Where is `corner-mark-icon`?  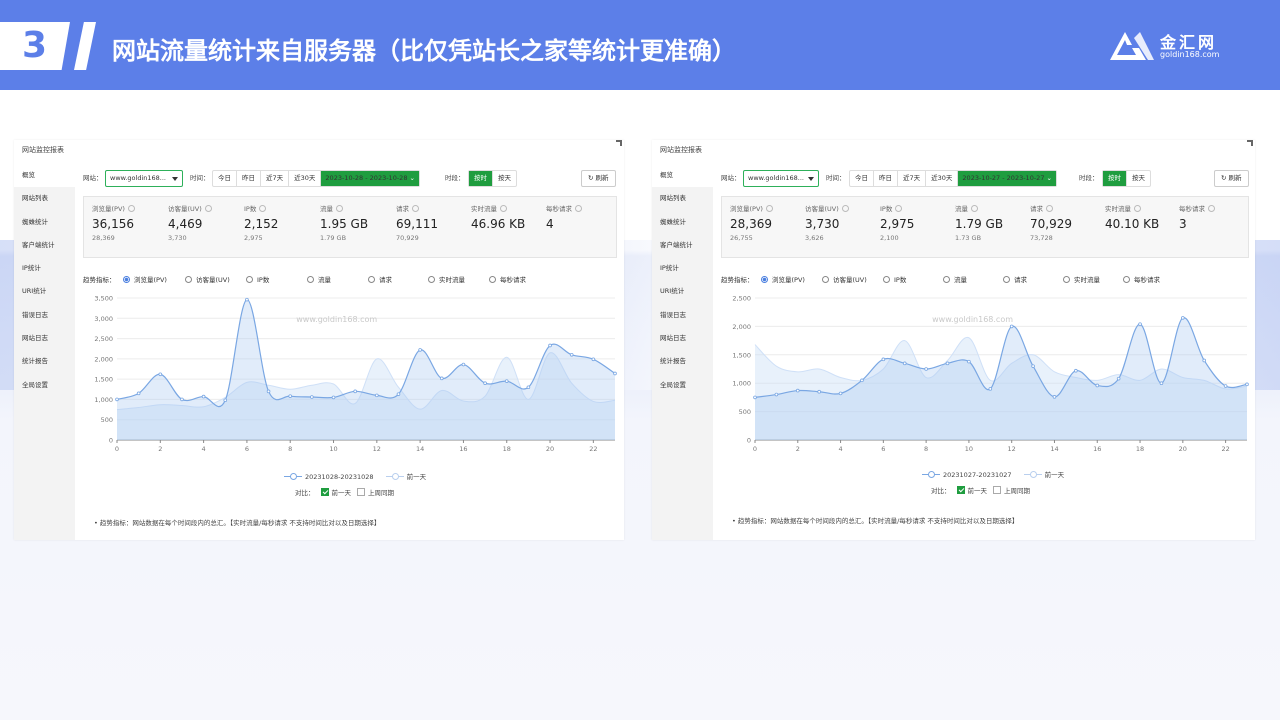
corner-mark-icon is located at coordinates (619, 143).